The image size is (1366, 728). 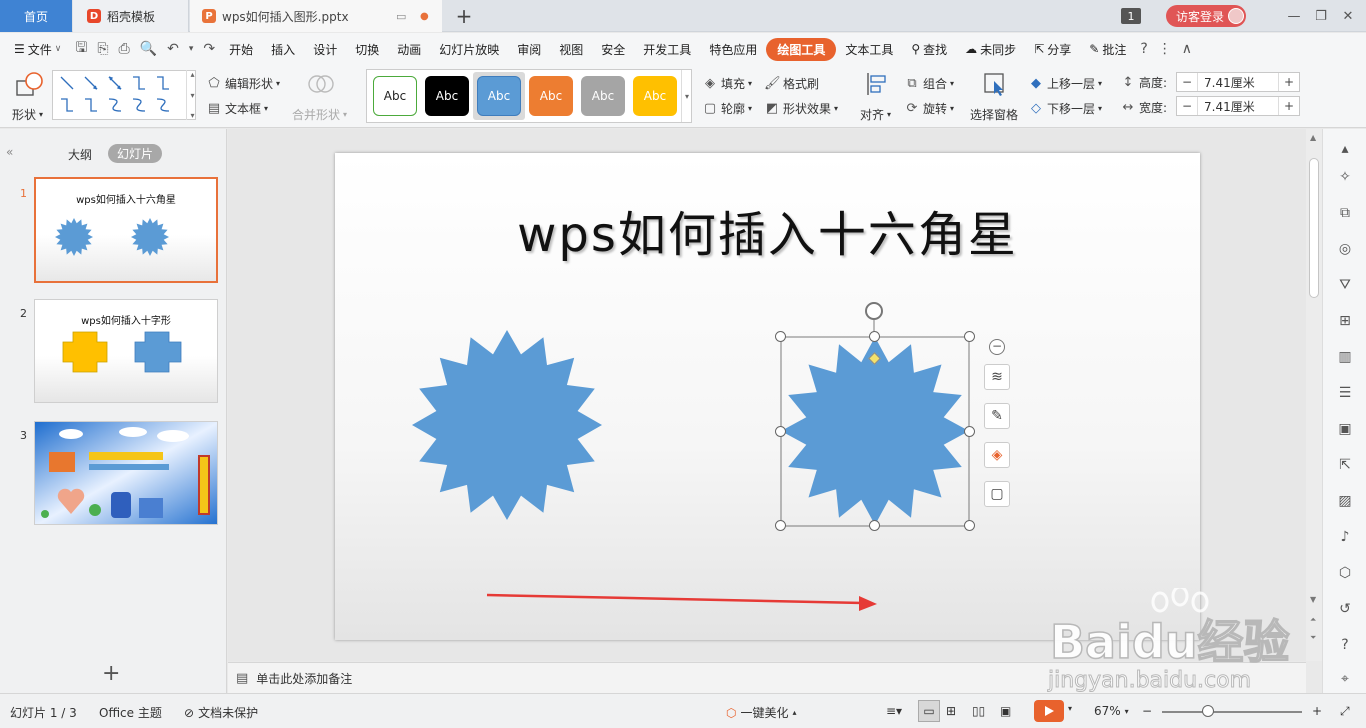 What do you see at coordinates (801, 108) in the screenshot?
I see `shape-effect-button: ◩ 形状效果 ▾` at bounding box center [801, 108].